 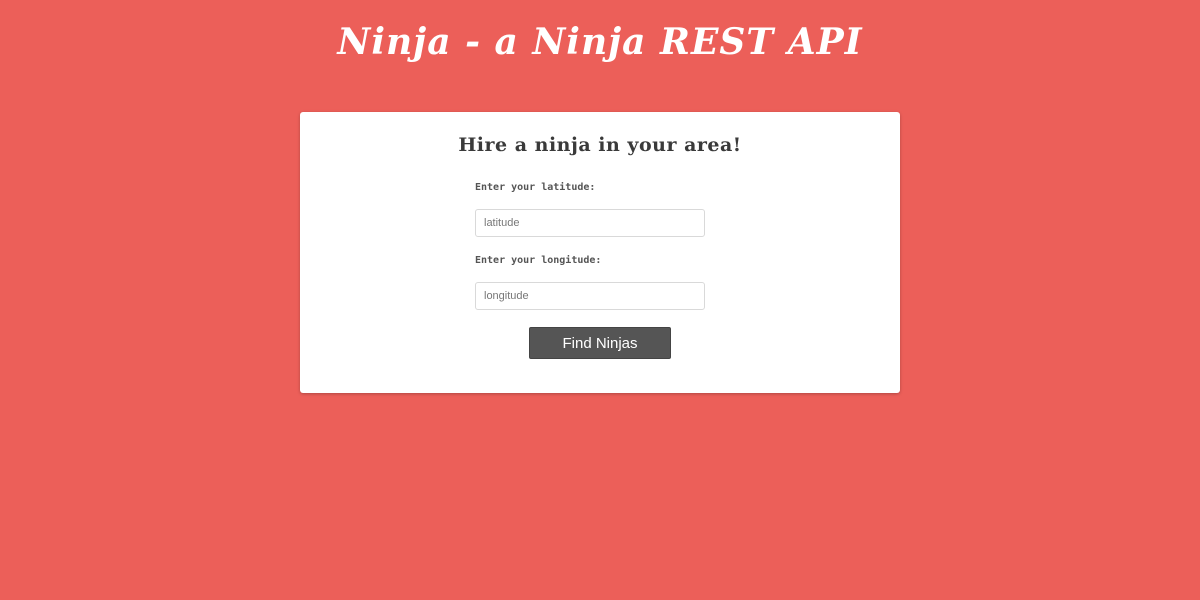 What do you see at coordinates (538, 260) in the screenshot?
I see `longitude-label: Enter your longitude:` at bounding box center [538, 260].